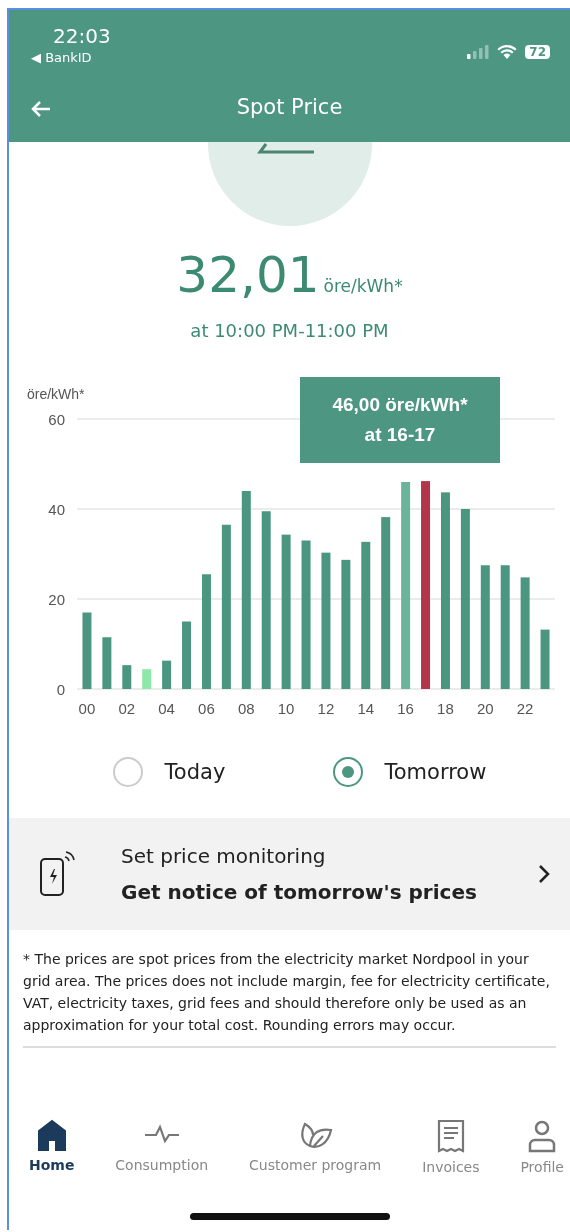 Image resolution: width=570 pixels, height=1232 pixels. I want to click on tab-bar-item: Profile, so click(542, 1152).